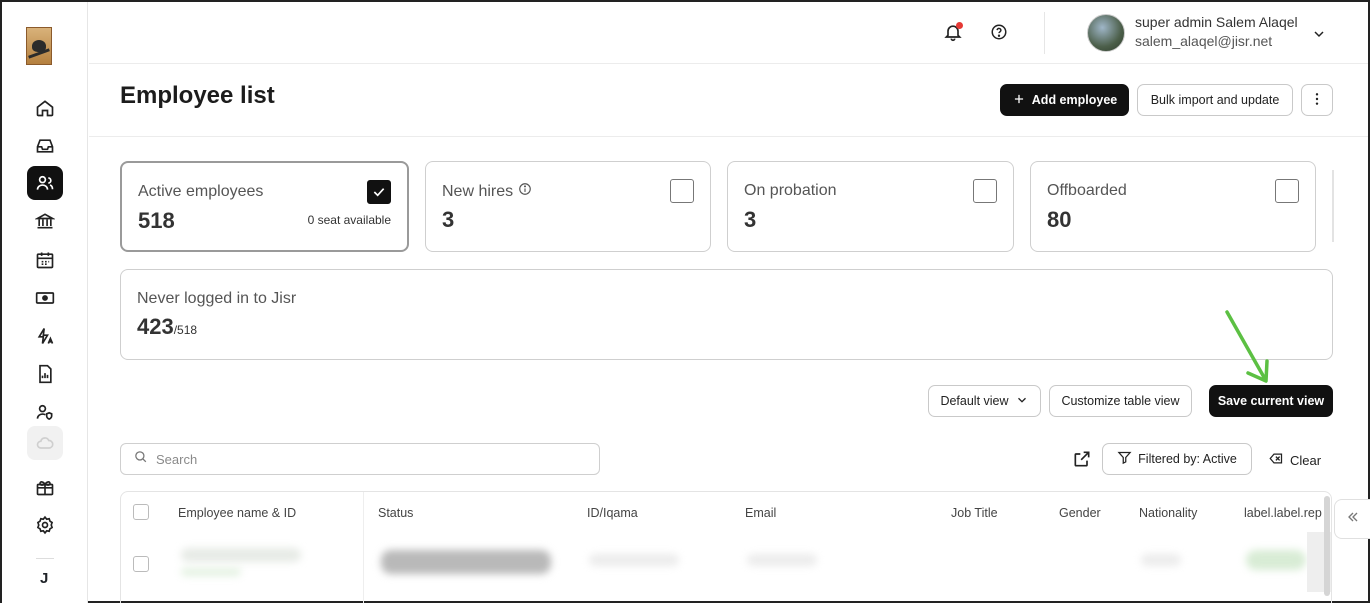 The width and height of the screenshot is (1370, 603). Describe the element at coordinates (760, 513) in the screenshot. I see `column-header-email: Email` at that location.